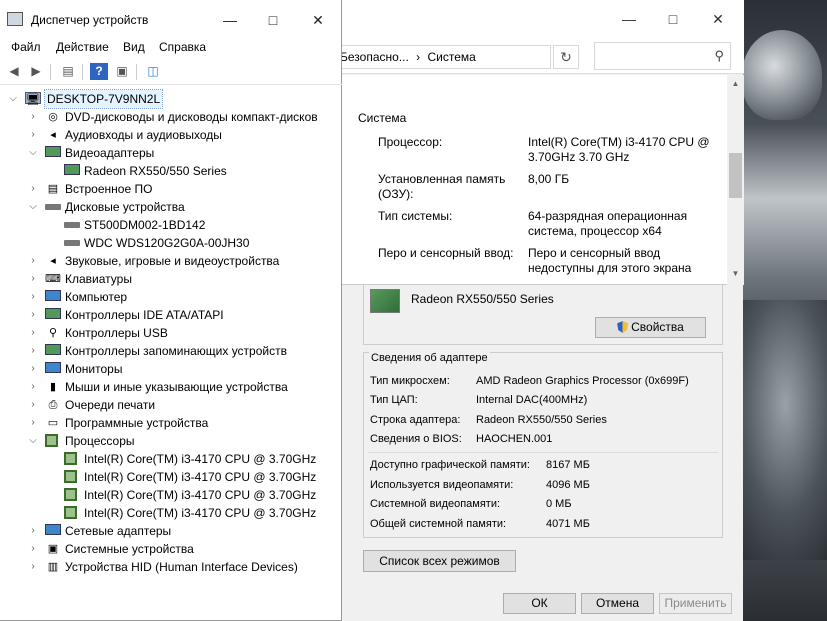 This screenshot has height=621, width=827. I want to click on tree-item: › Контроллеры запоминающих устройств, so click(171, 351).